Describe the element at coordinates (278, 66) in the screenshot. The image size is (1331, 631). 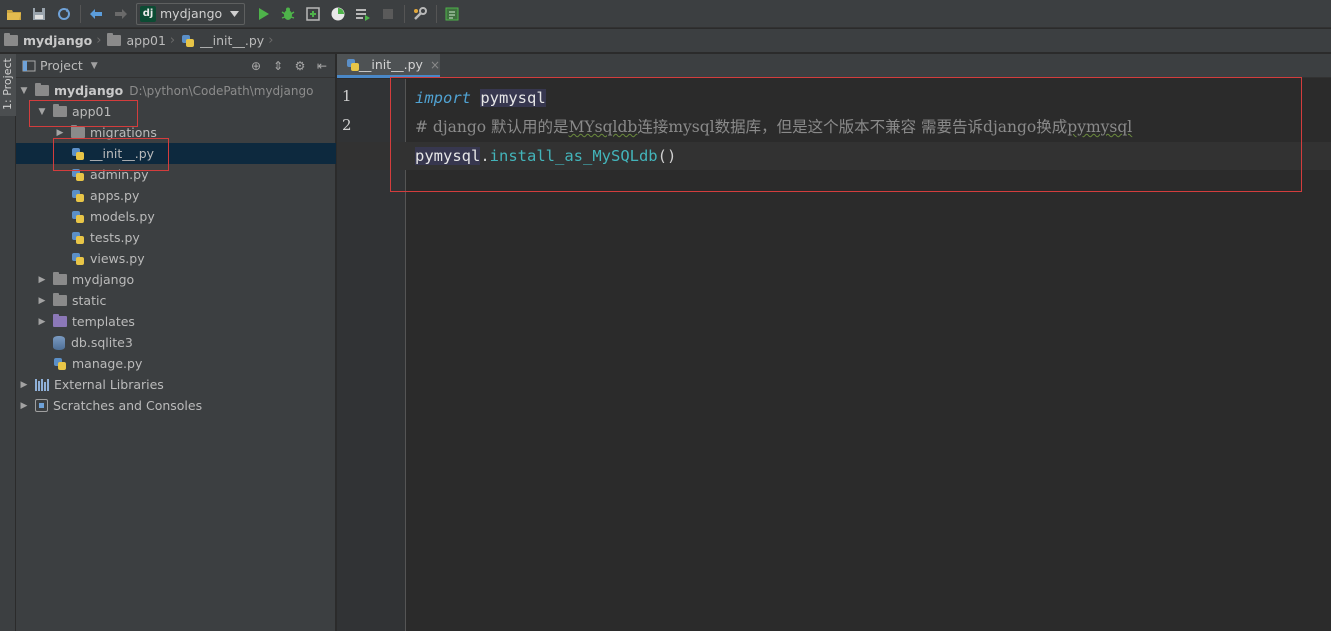
I see `collapse-all-icon: ⇕` at that location.